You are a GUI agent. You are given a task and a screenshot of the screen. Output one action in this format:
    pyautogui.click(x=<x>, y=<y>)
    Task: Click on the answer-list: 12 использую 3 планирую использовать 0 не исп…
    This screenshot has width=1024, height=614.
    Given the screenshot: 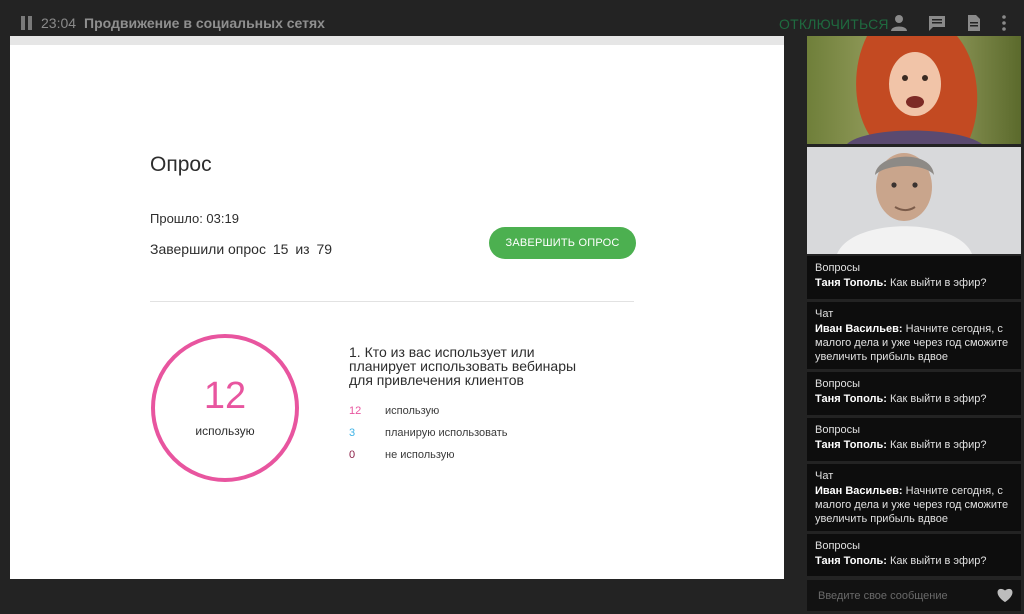 What is the action you would take?
    pyautogui.click(x=479, y=438)
    